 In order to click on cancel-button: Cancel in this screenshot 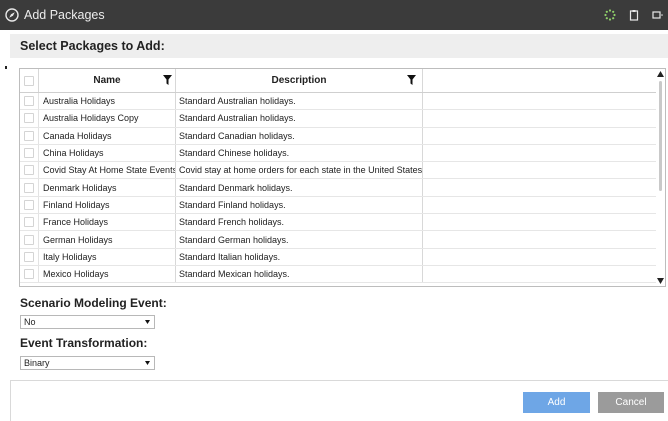, I will do `click(631, 402)`.